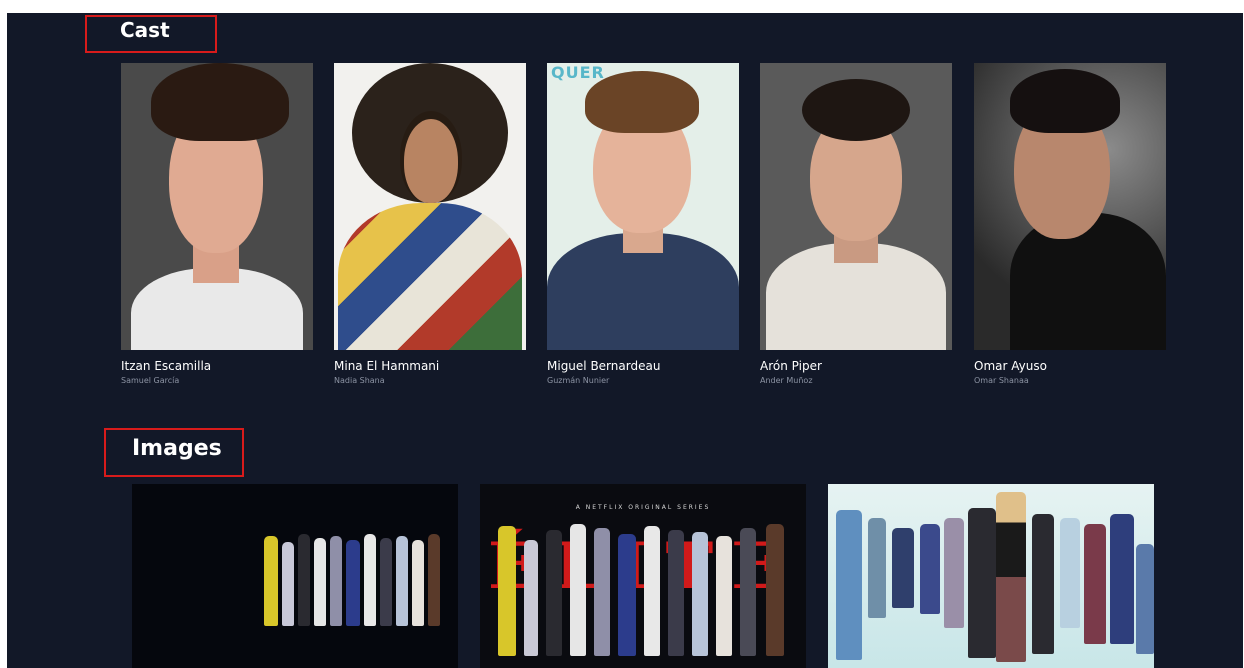 This screenshot has height=668, width=1244. Describe the element at coordinates (1001, 380) in the screenshot. I see `cast-role: Omar Shanaa` at that location.